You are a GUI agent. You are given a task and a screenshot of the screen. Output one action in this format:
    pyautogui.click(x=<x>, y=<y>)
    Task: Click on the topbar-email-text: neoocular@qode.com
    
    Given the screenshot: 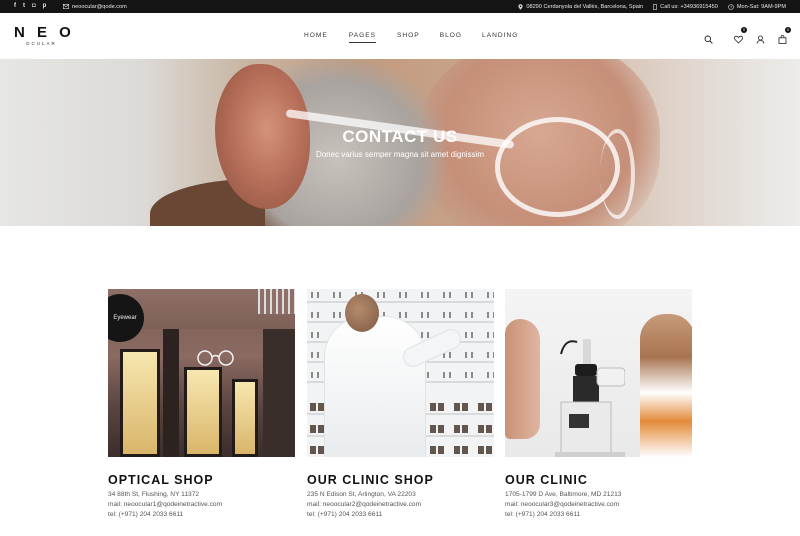 What is the action you would take?
    pyautogui.click(x=99, y=6)
    